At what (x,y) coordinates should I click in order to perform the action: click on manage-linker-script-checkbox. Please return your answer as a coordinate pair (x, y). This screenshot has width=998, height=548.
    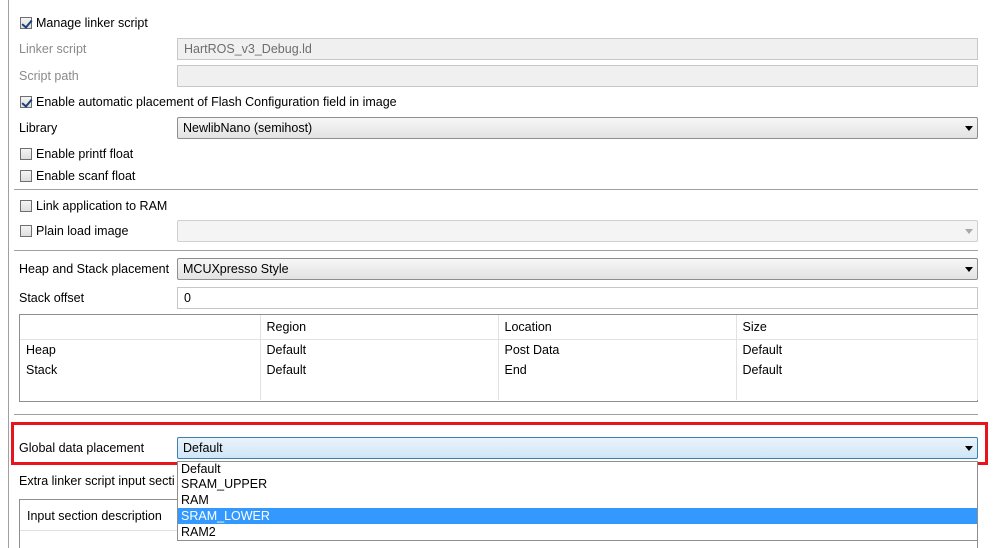
    Looking at the image, I should click on (26, 23).